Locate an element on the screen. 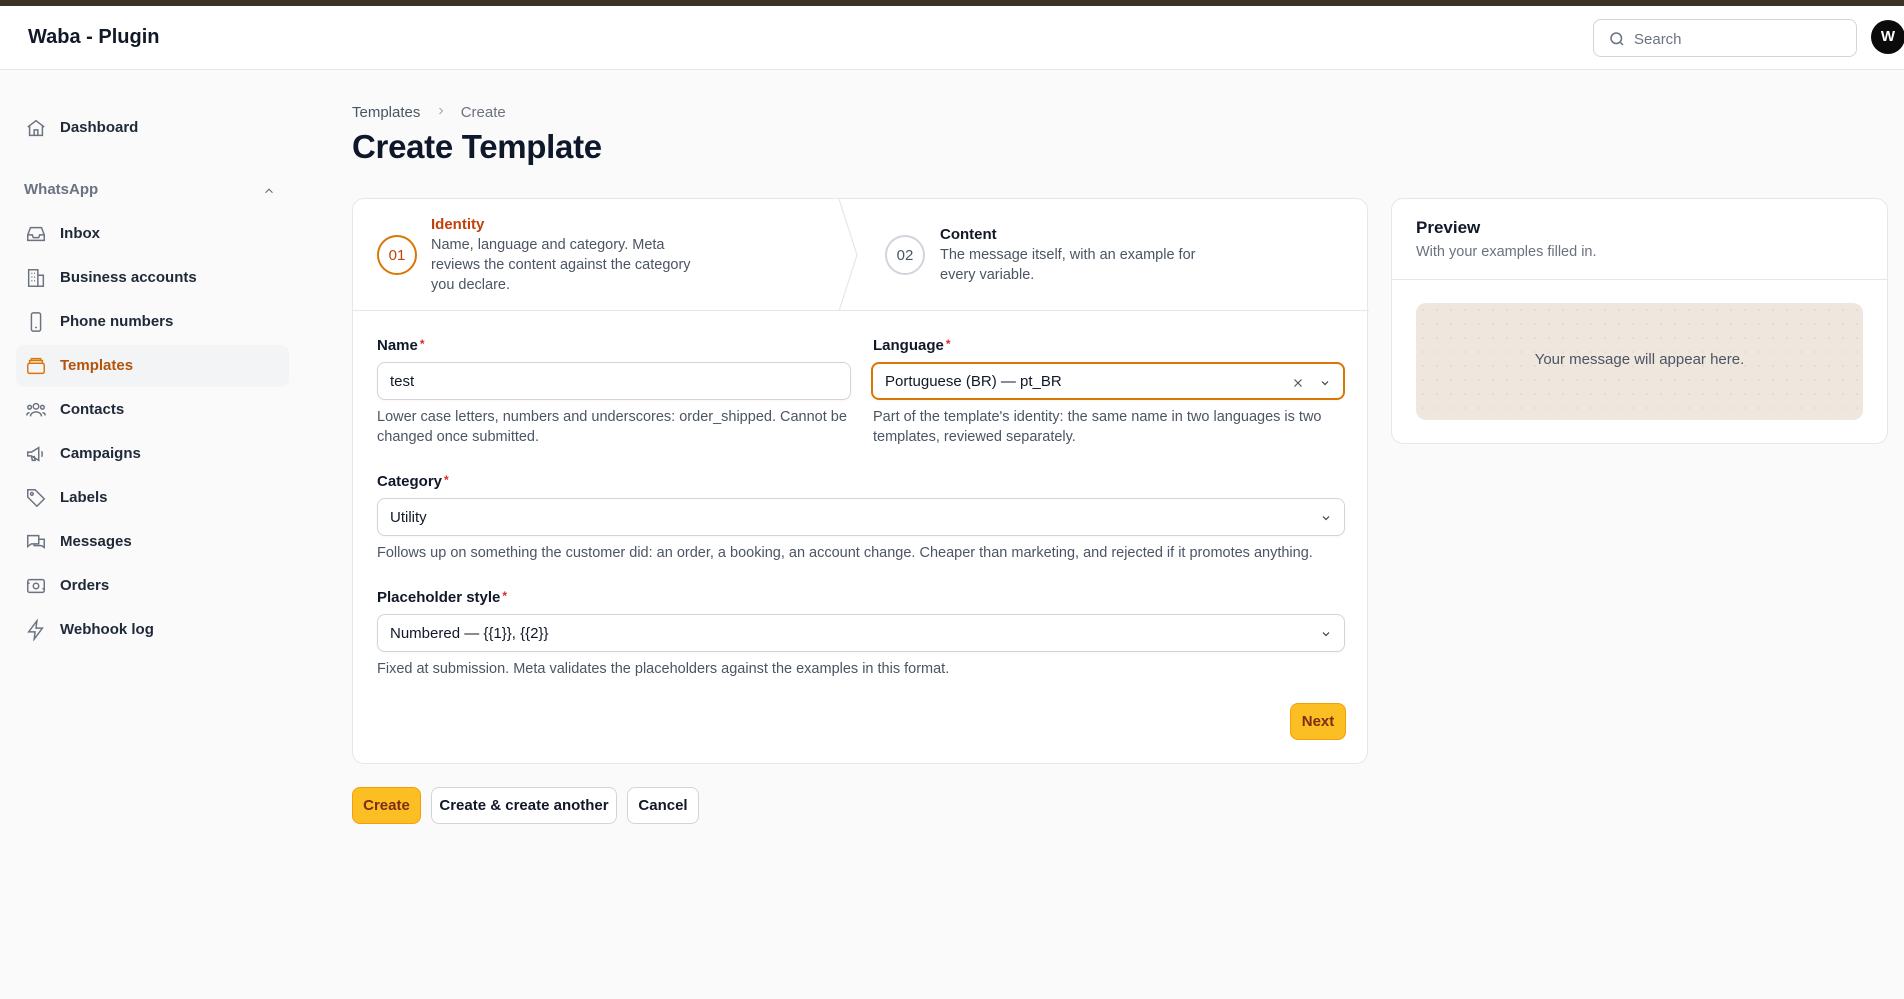 This screenshot has width=1904, height=999. category-label: Category * is located at coordinates (413, 481).